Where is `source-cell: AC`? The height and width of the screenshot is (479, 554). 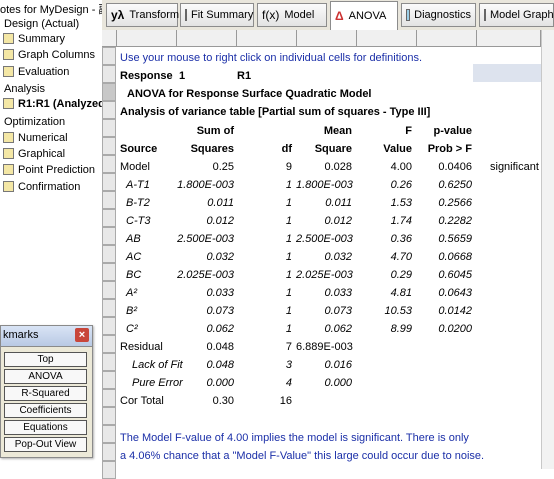 source-cell: AC is located at coordinates (133, 257).